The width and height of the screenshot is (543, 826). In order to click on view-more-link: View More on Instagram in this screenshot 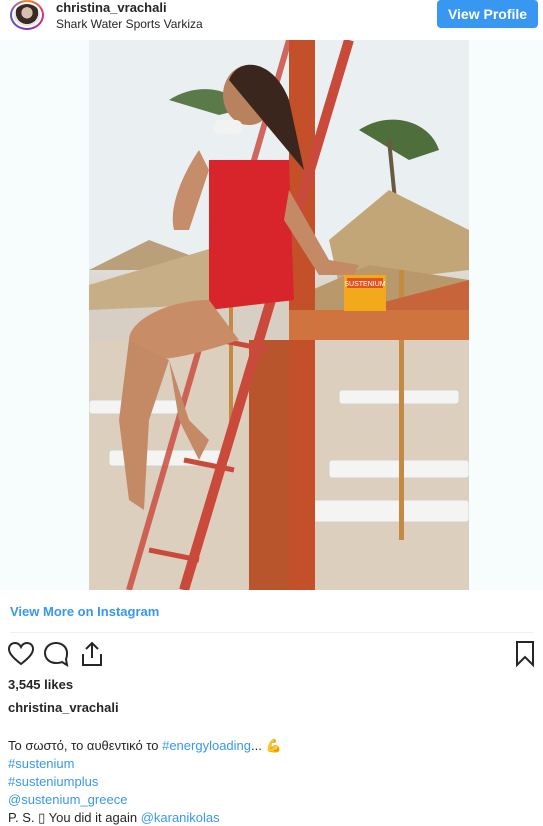, I will do `click(84, 611)`.